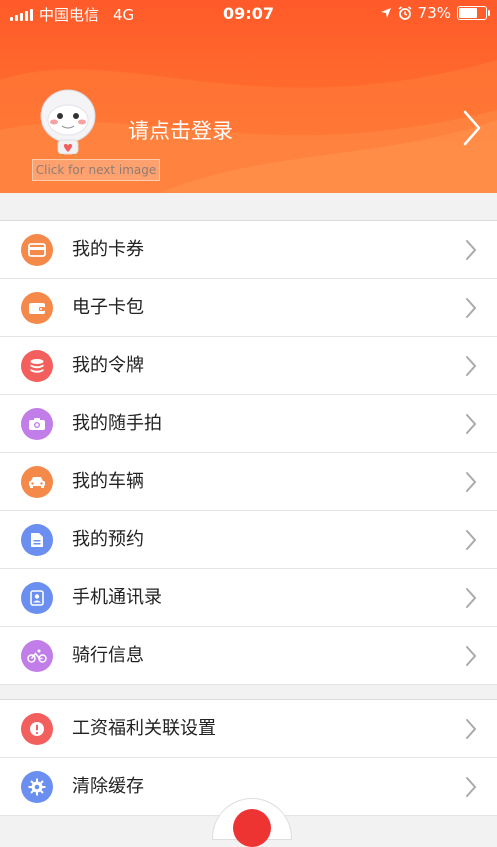 The width and height of the screenshot is (497, 847). What do you see at coordinates (405, 13) in the screenshot?
I see `alarm-icon` at bounding box center [405, 13].